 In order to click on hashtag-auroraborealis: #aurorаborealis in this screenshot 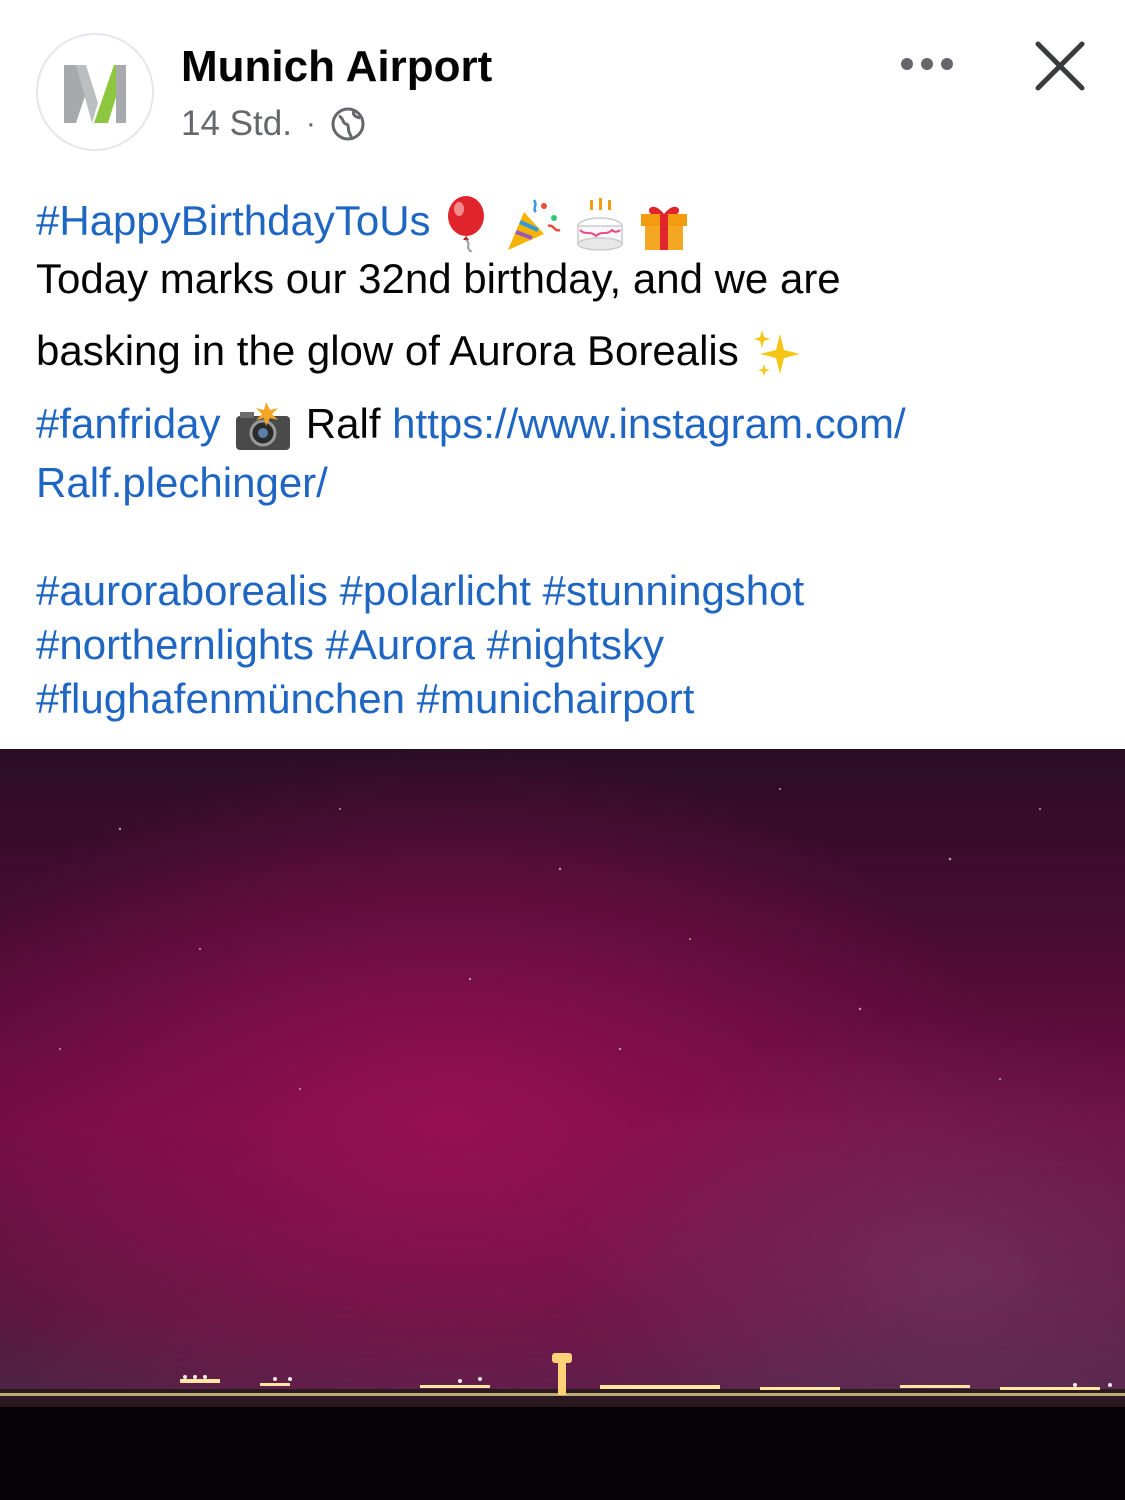, I will do `click(182, 590)`.